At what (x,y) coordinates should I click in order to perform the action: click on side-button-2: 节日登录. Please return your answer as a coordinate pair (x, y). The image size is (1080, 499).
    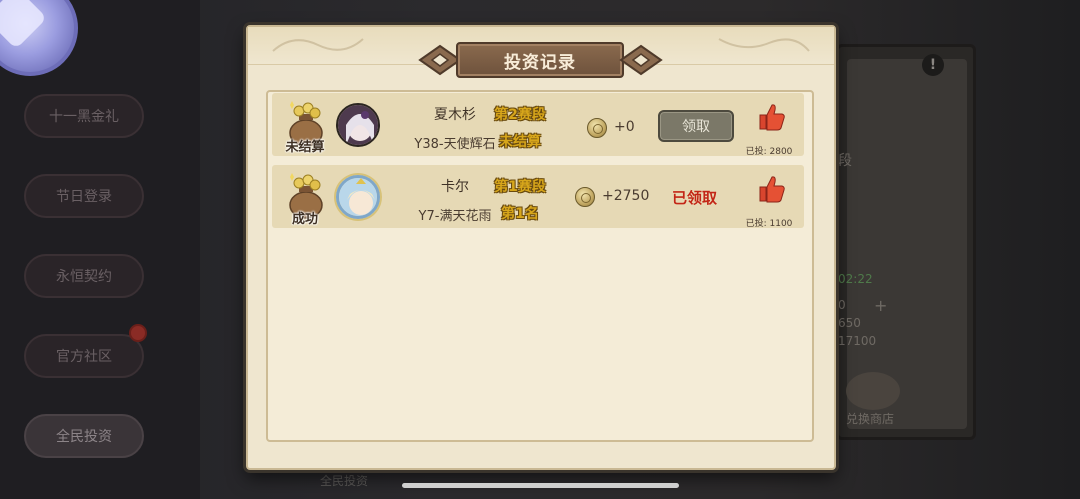
    Looking at the image, I should click on (84, 196).